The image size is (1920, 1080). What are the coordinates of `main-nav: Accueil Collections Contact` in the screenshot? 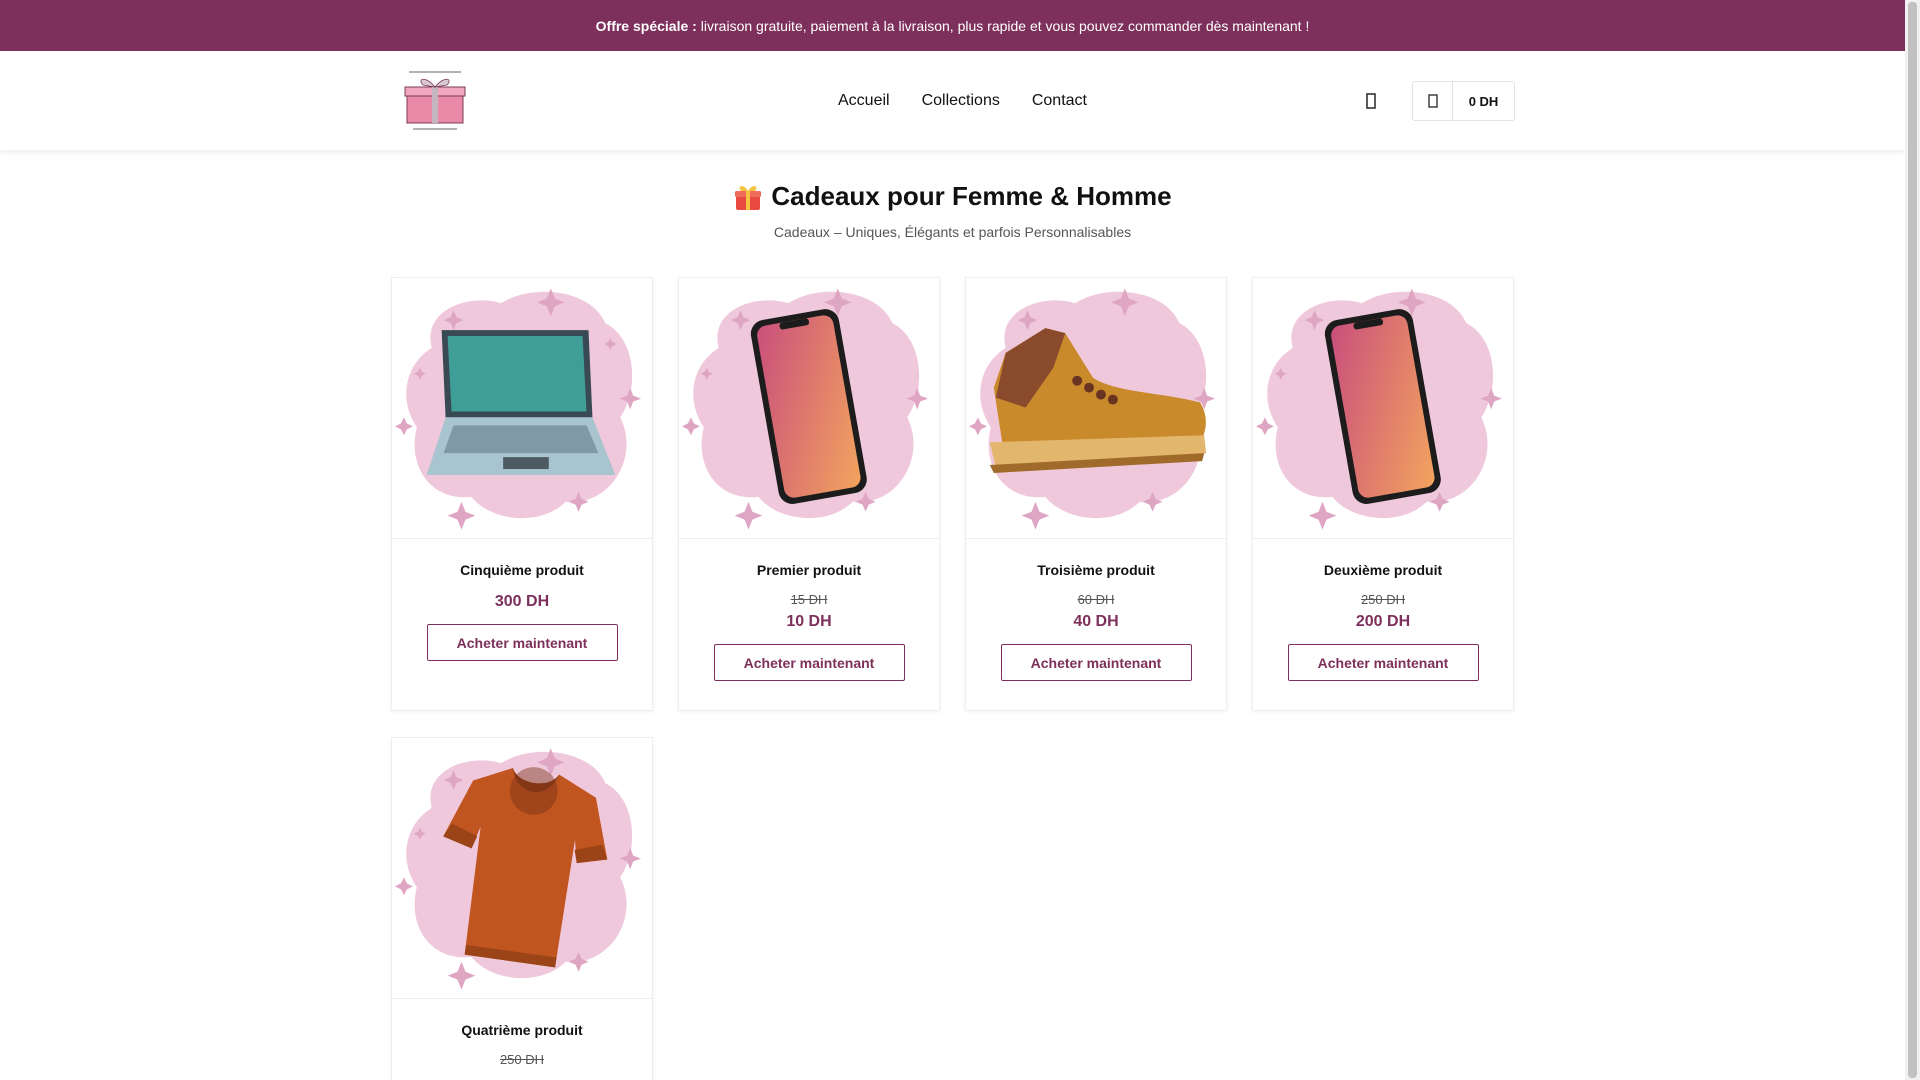 It's located at (962, 100).